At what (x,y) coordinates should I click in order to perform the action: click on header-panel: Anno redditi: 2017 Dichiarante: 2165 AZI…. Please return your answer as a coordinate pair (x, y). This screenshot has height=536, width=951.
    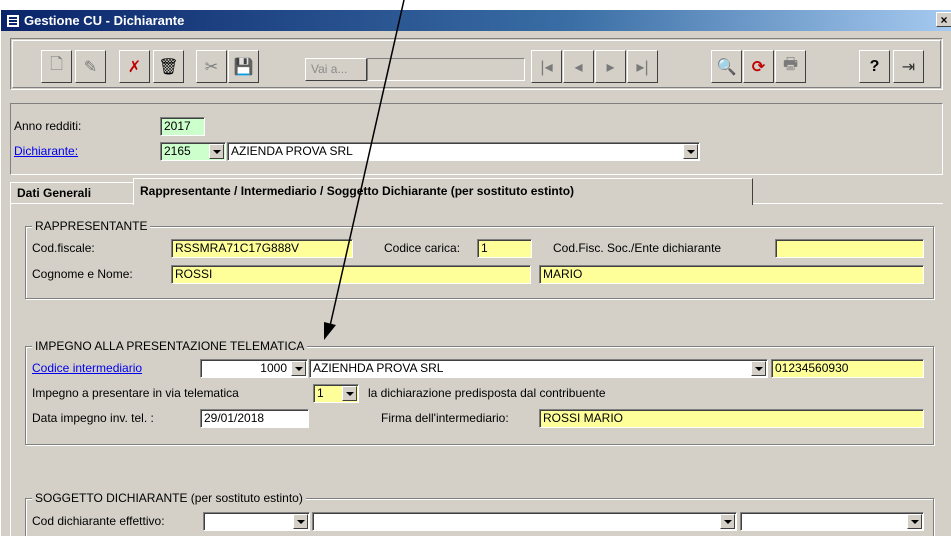
    Looking at the image, I should click on (476, 139).